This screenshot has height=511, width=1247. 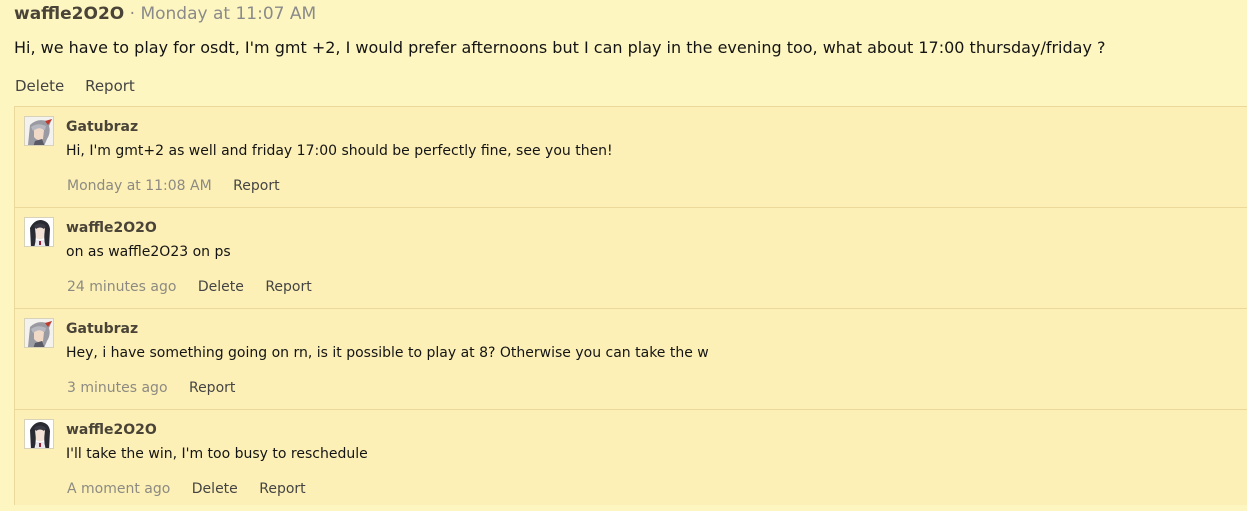 What do you see at coordinates (69, 14) in the screenshot?
I see `post-author: waffle2O2O` at bounding box center [69, 14].